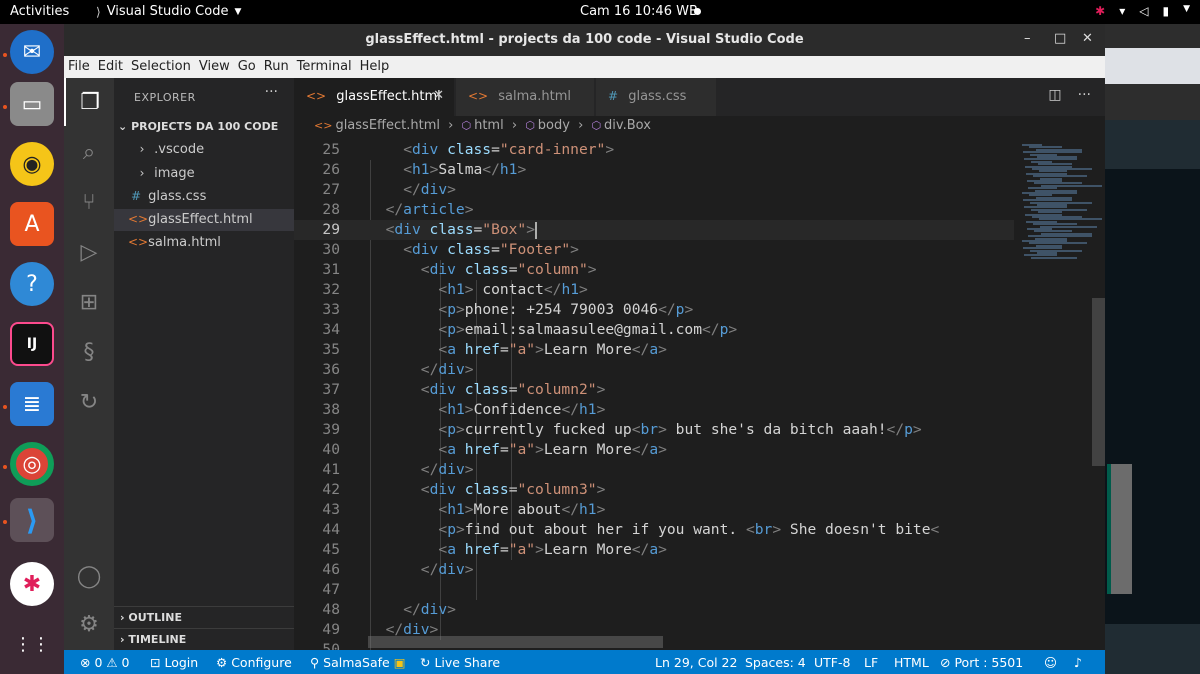 Image resolution: width=1200 pixels, height=674 pixels. Describe the element at coordinates (654, 510) in the screenshot. I see `code-line: 43 <h1>More about</h1>` at that location.